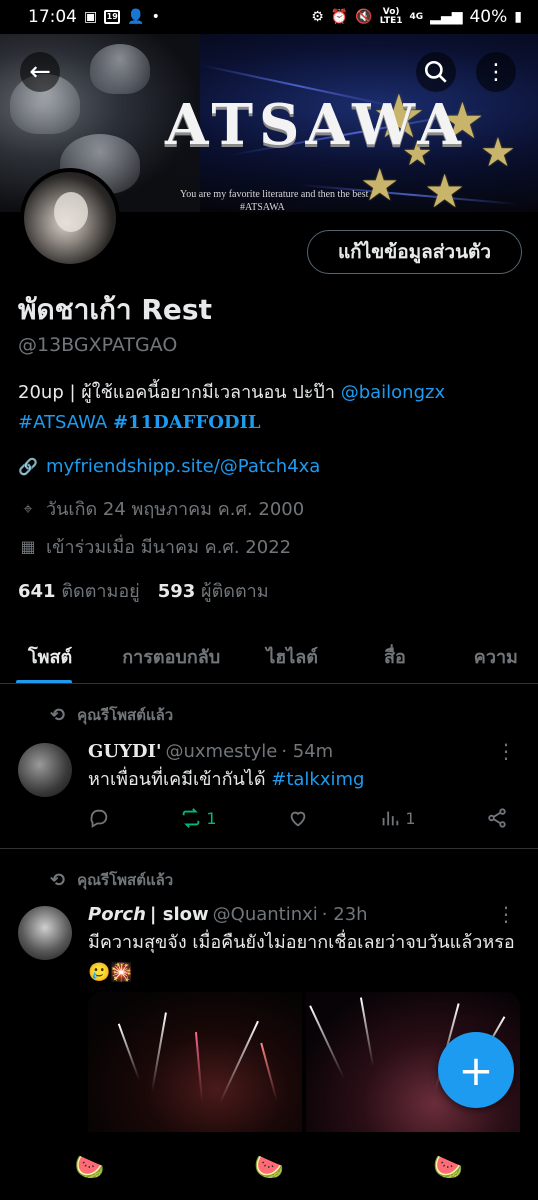 This screenshot has height=1200, width=538. I want to click on battery-icon: ▮, so click(518, 17).